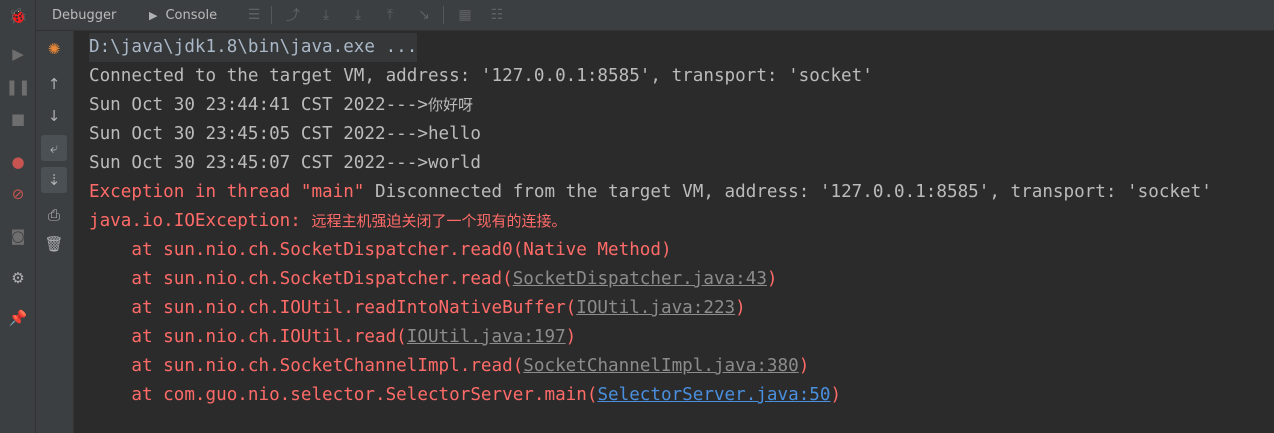  I want to click on tab-debugger-label: Debugger, so click(84, 15).